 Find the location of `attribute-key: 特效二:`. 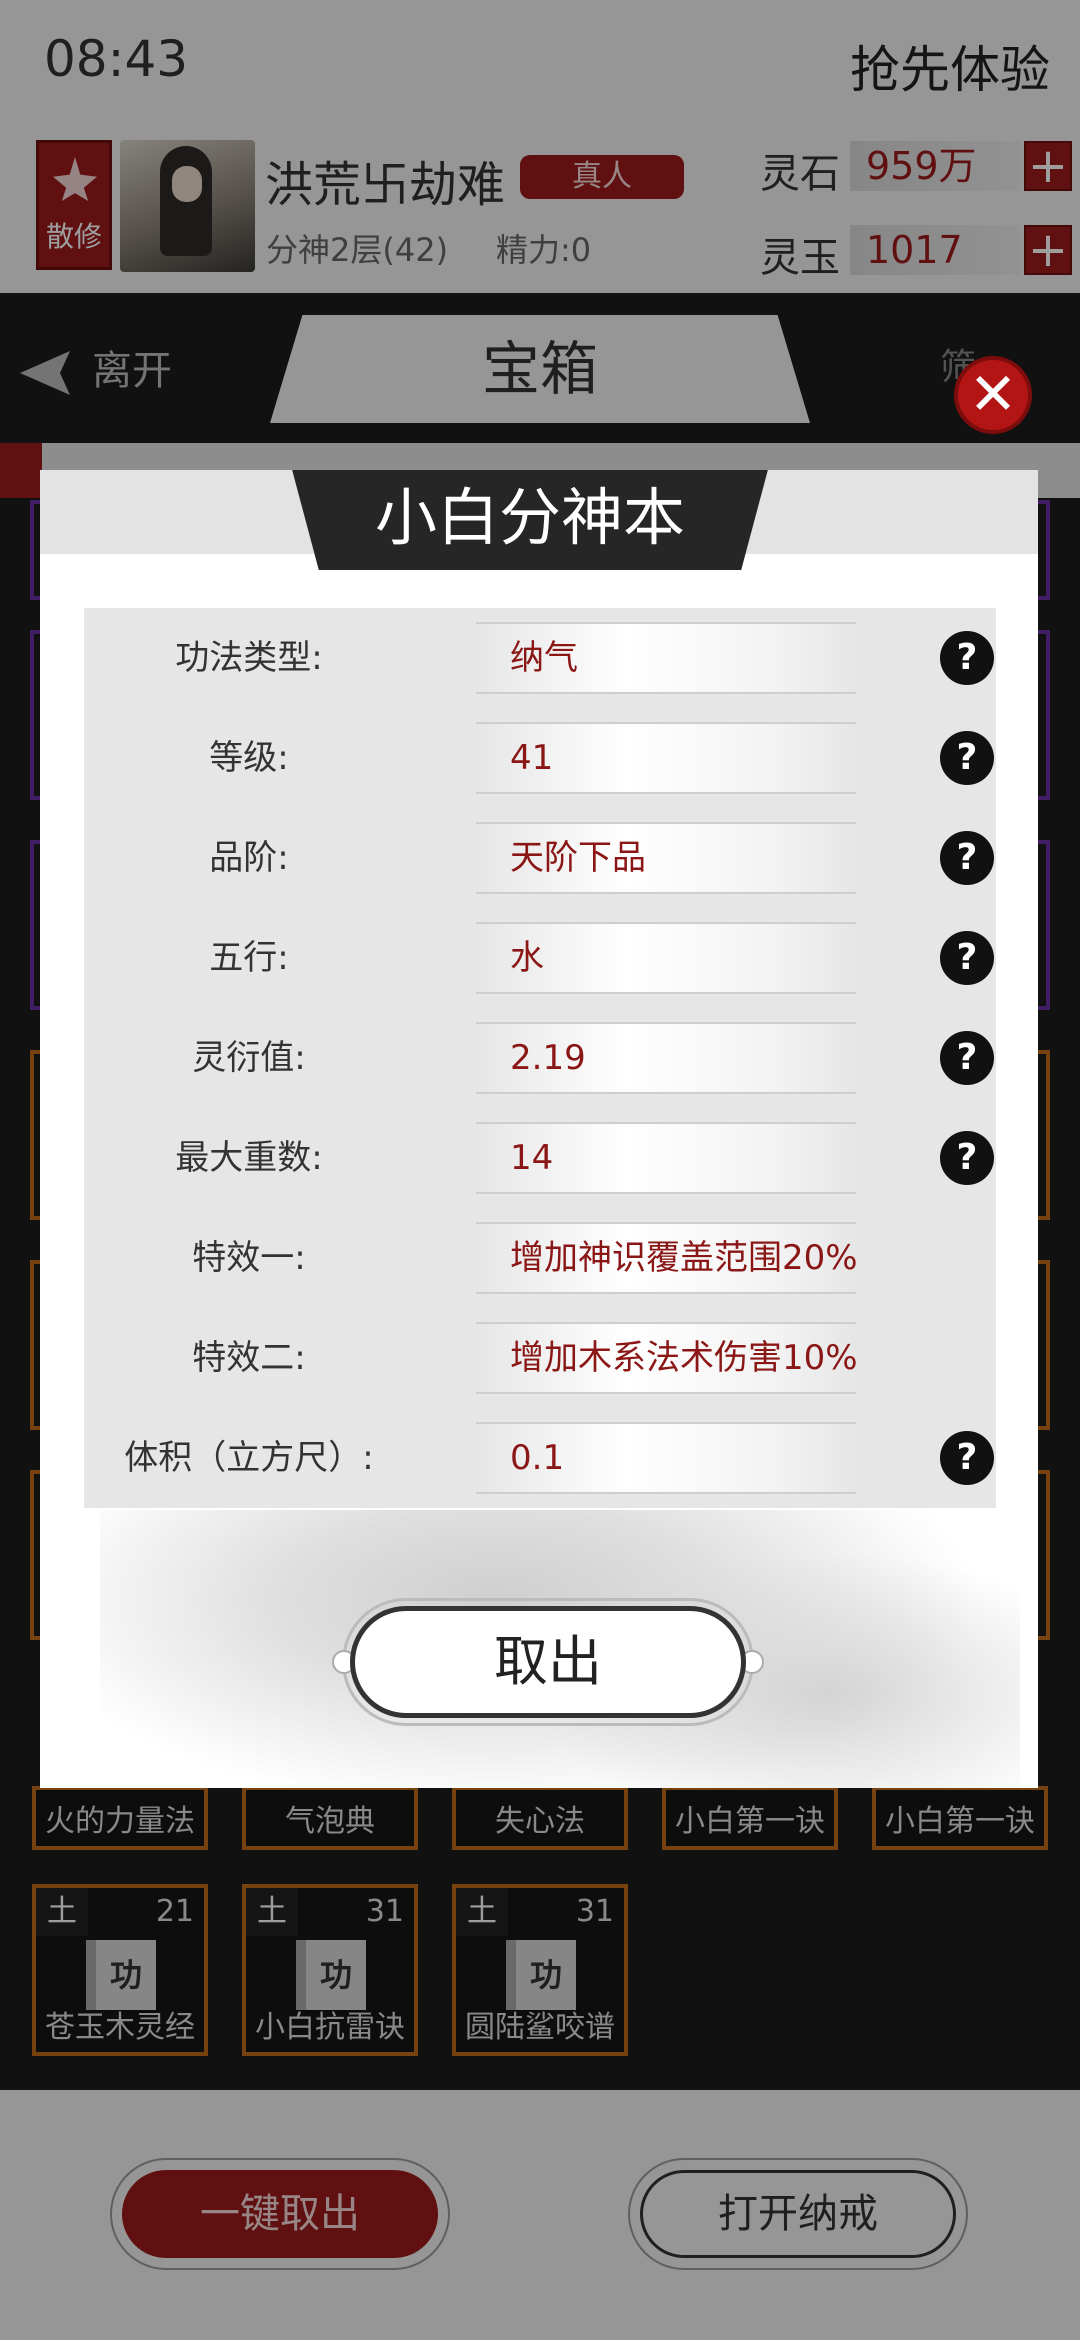

attribute-key: 特效二: is located at coordinates (249, 1358).